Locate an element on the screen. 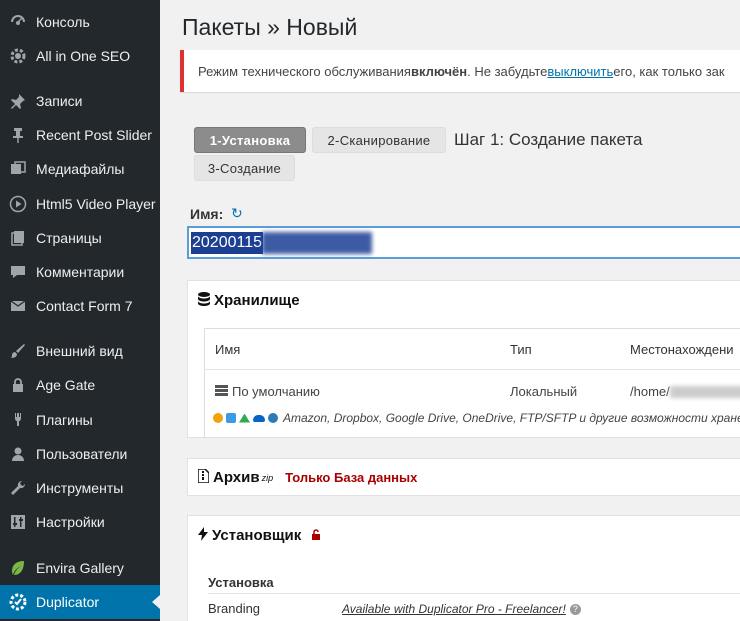 The image size is (740, 621). storage-panel-header: Хранилище is located at coordinates (249, 300).